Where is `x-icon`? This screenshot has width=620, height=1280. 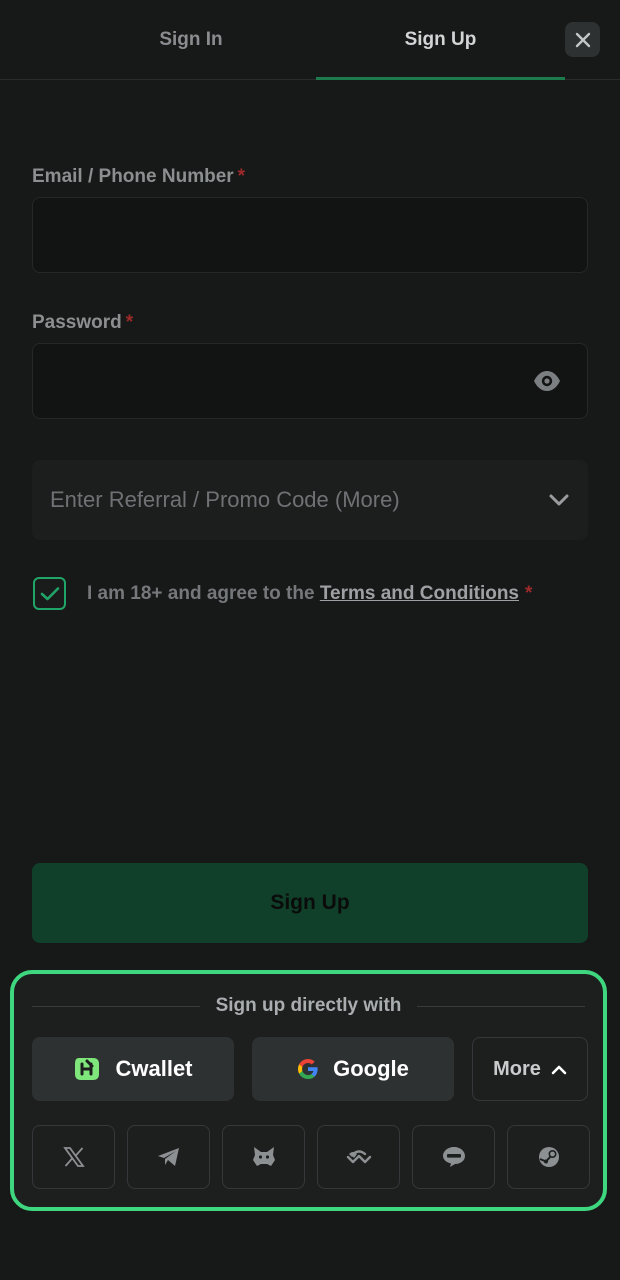 x-icon is located at coordinates (73, 1157).